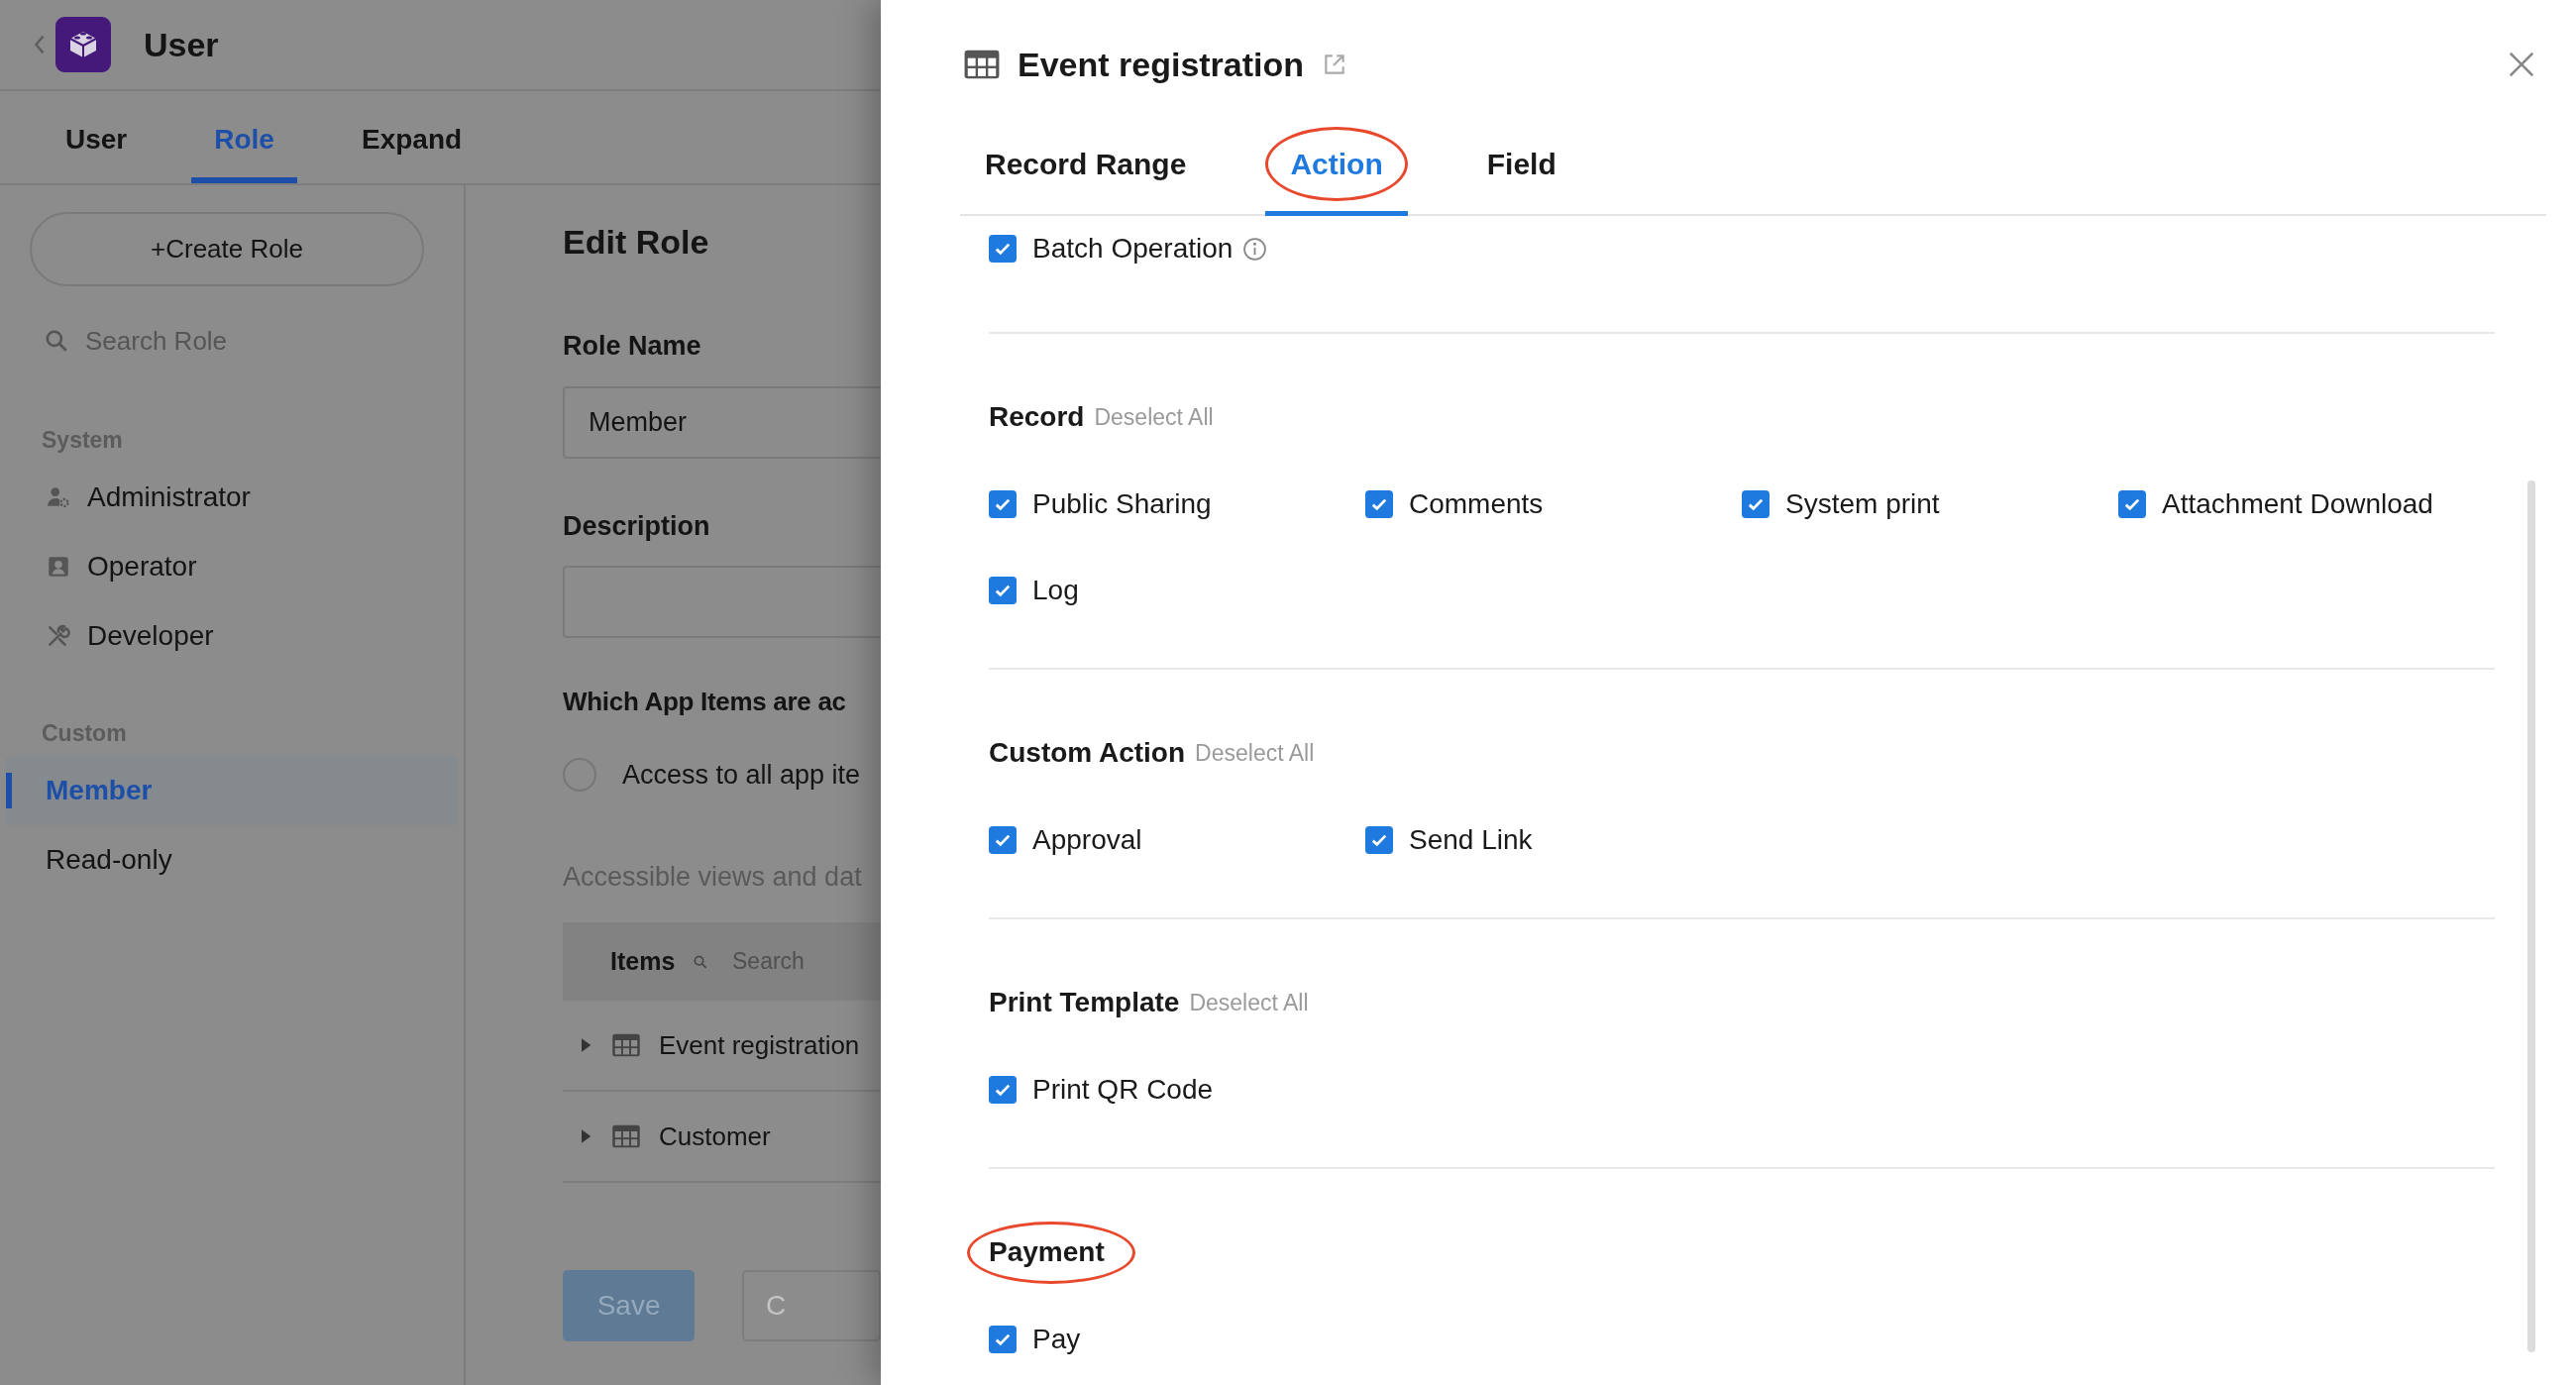  Describe the element at coordinates (1123, 1089) in the screenshot. I see `checkbox-label: Print QR Code` at that location.